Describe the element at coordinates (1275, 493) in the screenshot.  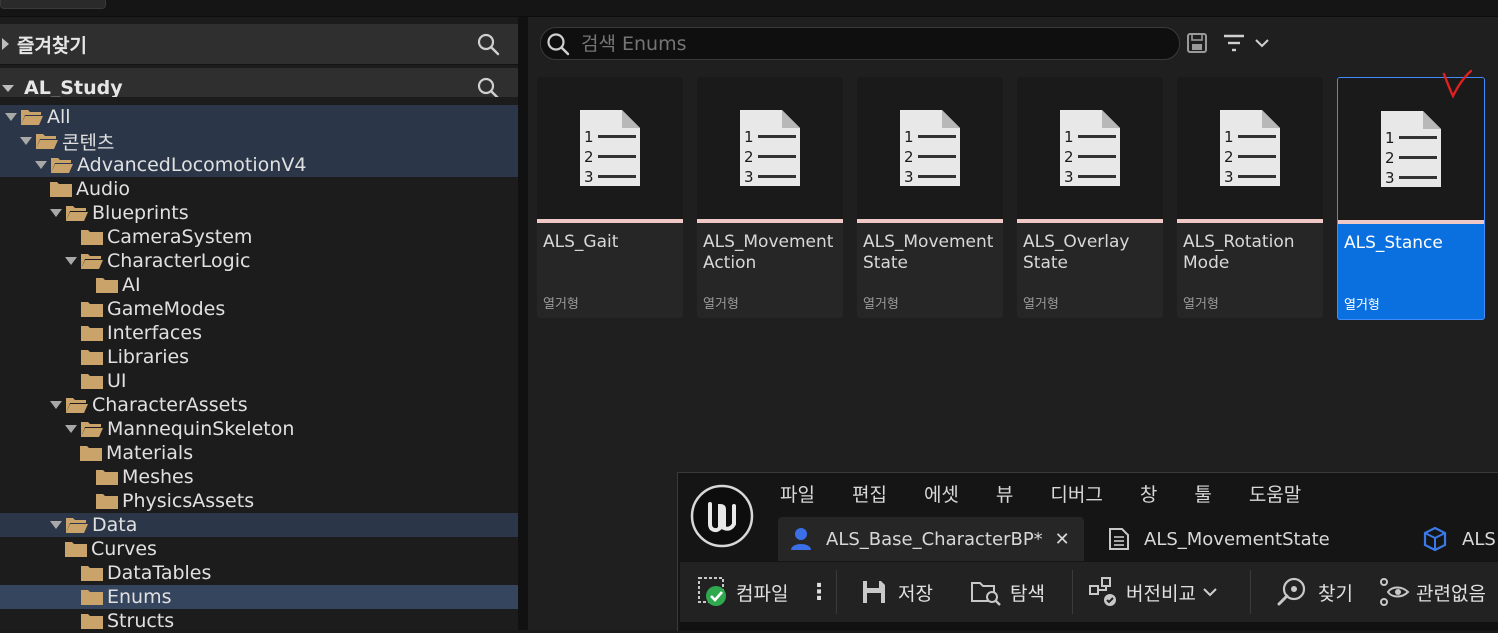
I see `menu-item: 도움말` at that location.